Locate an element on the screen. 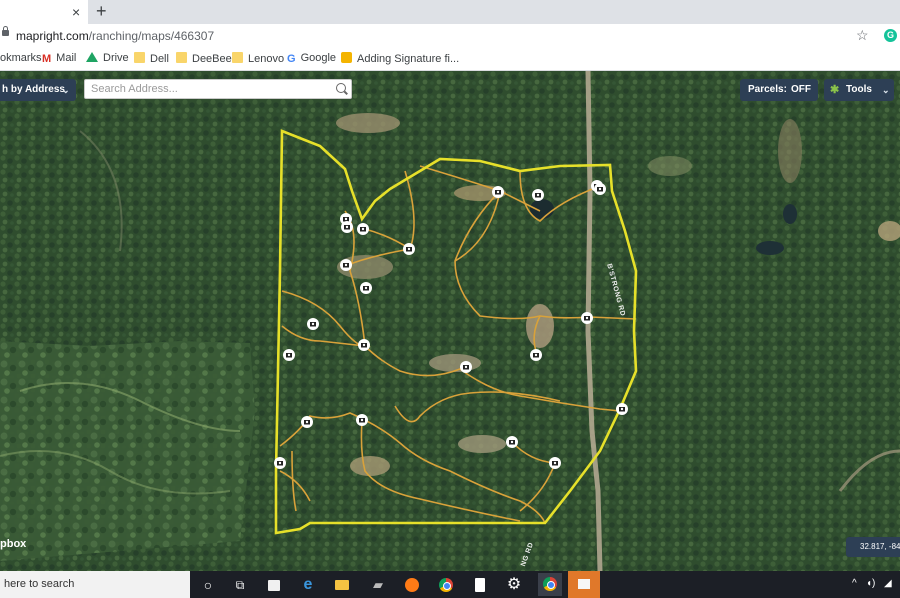 This screenshot has width=900, height=598. gmail-icon: M is located at coordinates (47, 59).